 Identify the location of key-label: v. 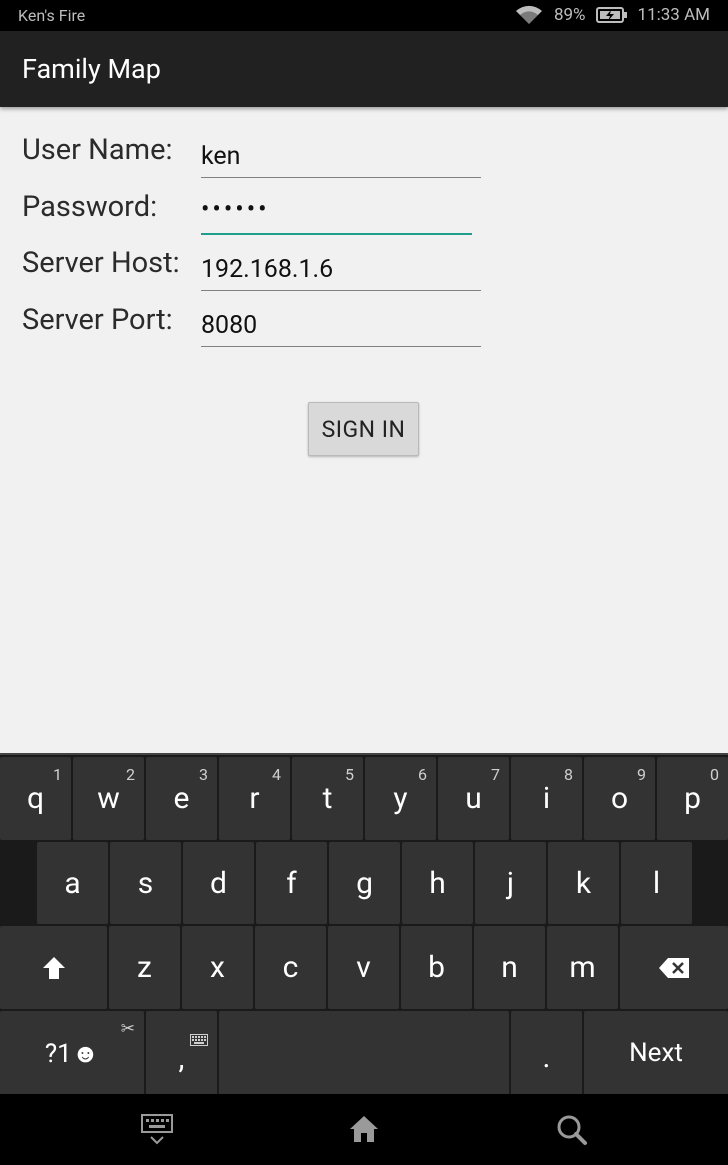
(363, 967).